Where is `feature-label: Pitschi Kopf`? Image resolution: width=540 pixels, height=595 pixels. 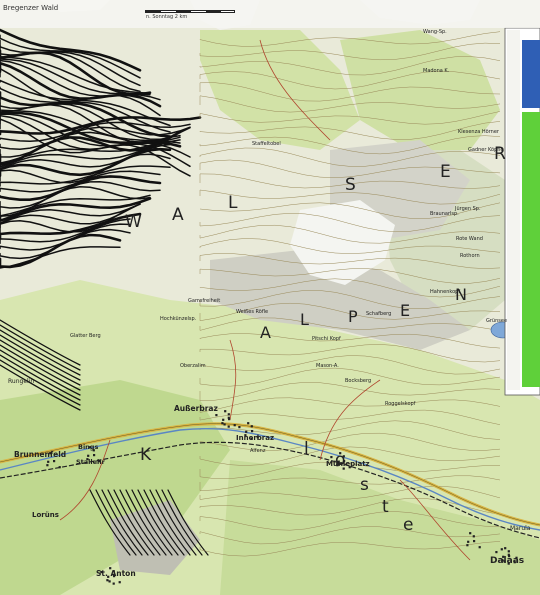
feature-label: Pitschi Kopf is located at coordinates (326, 339).